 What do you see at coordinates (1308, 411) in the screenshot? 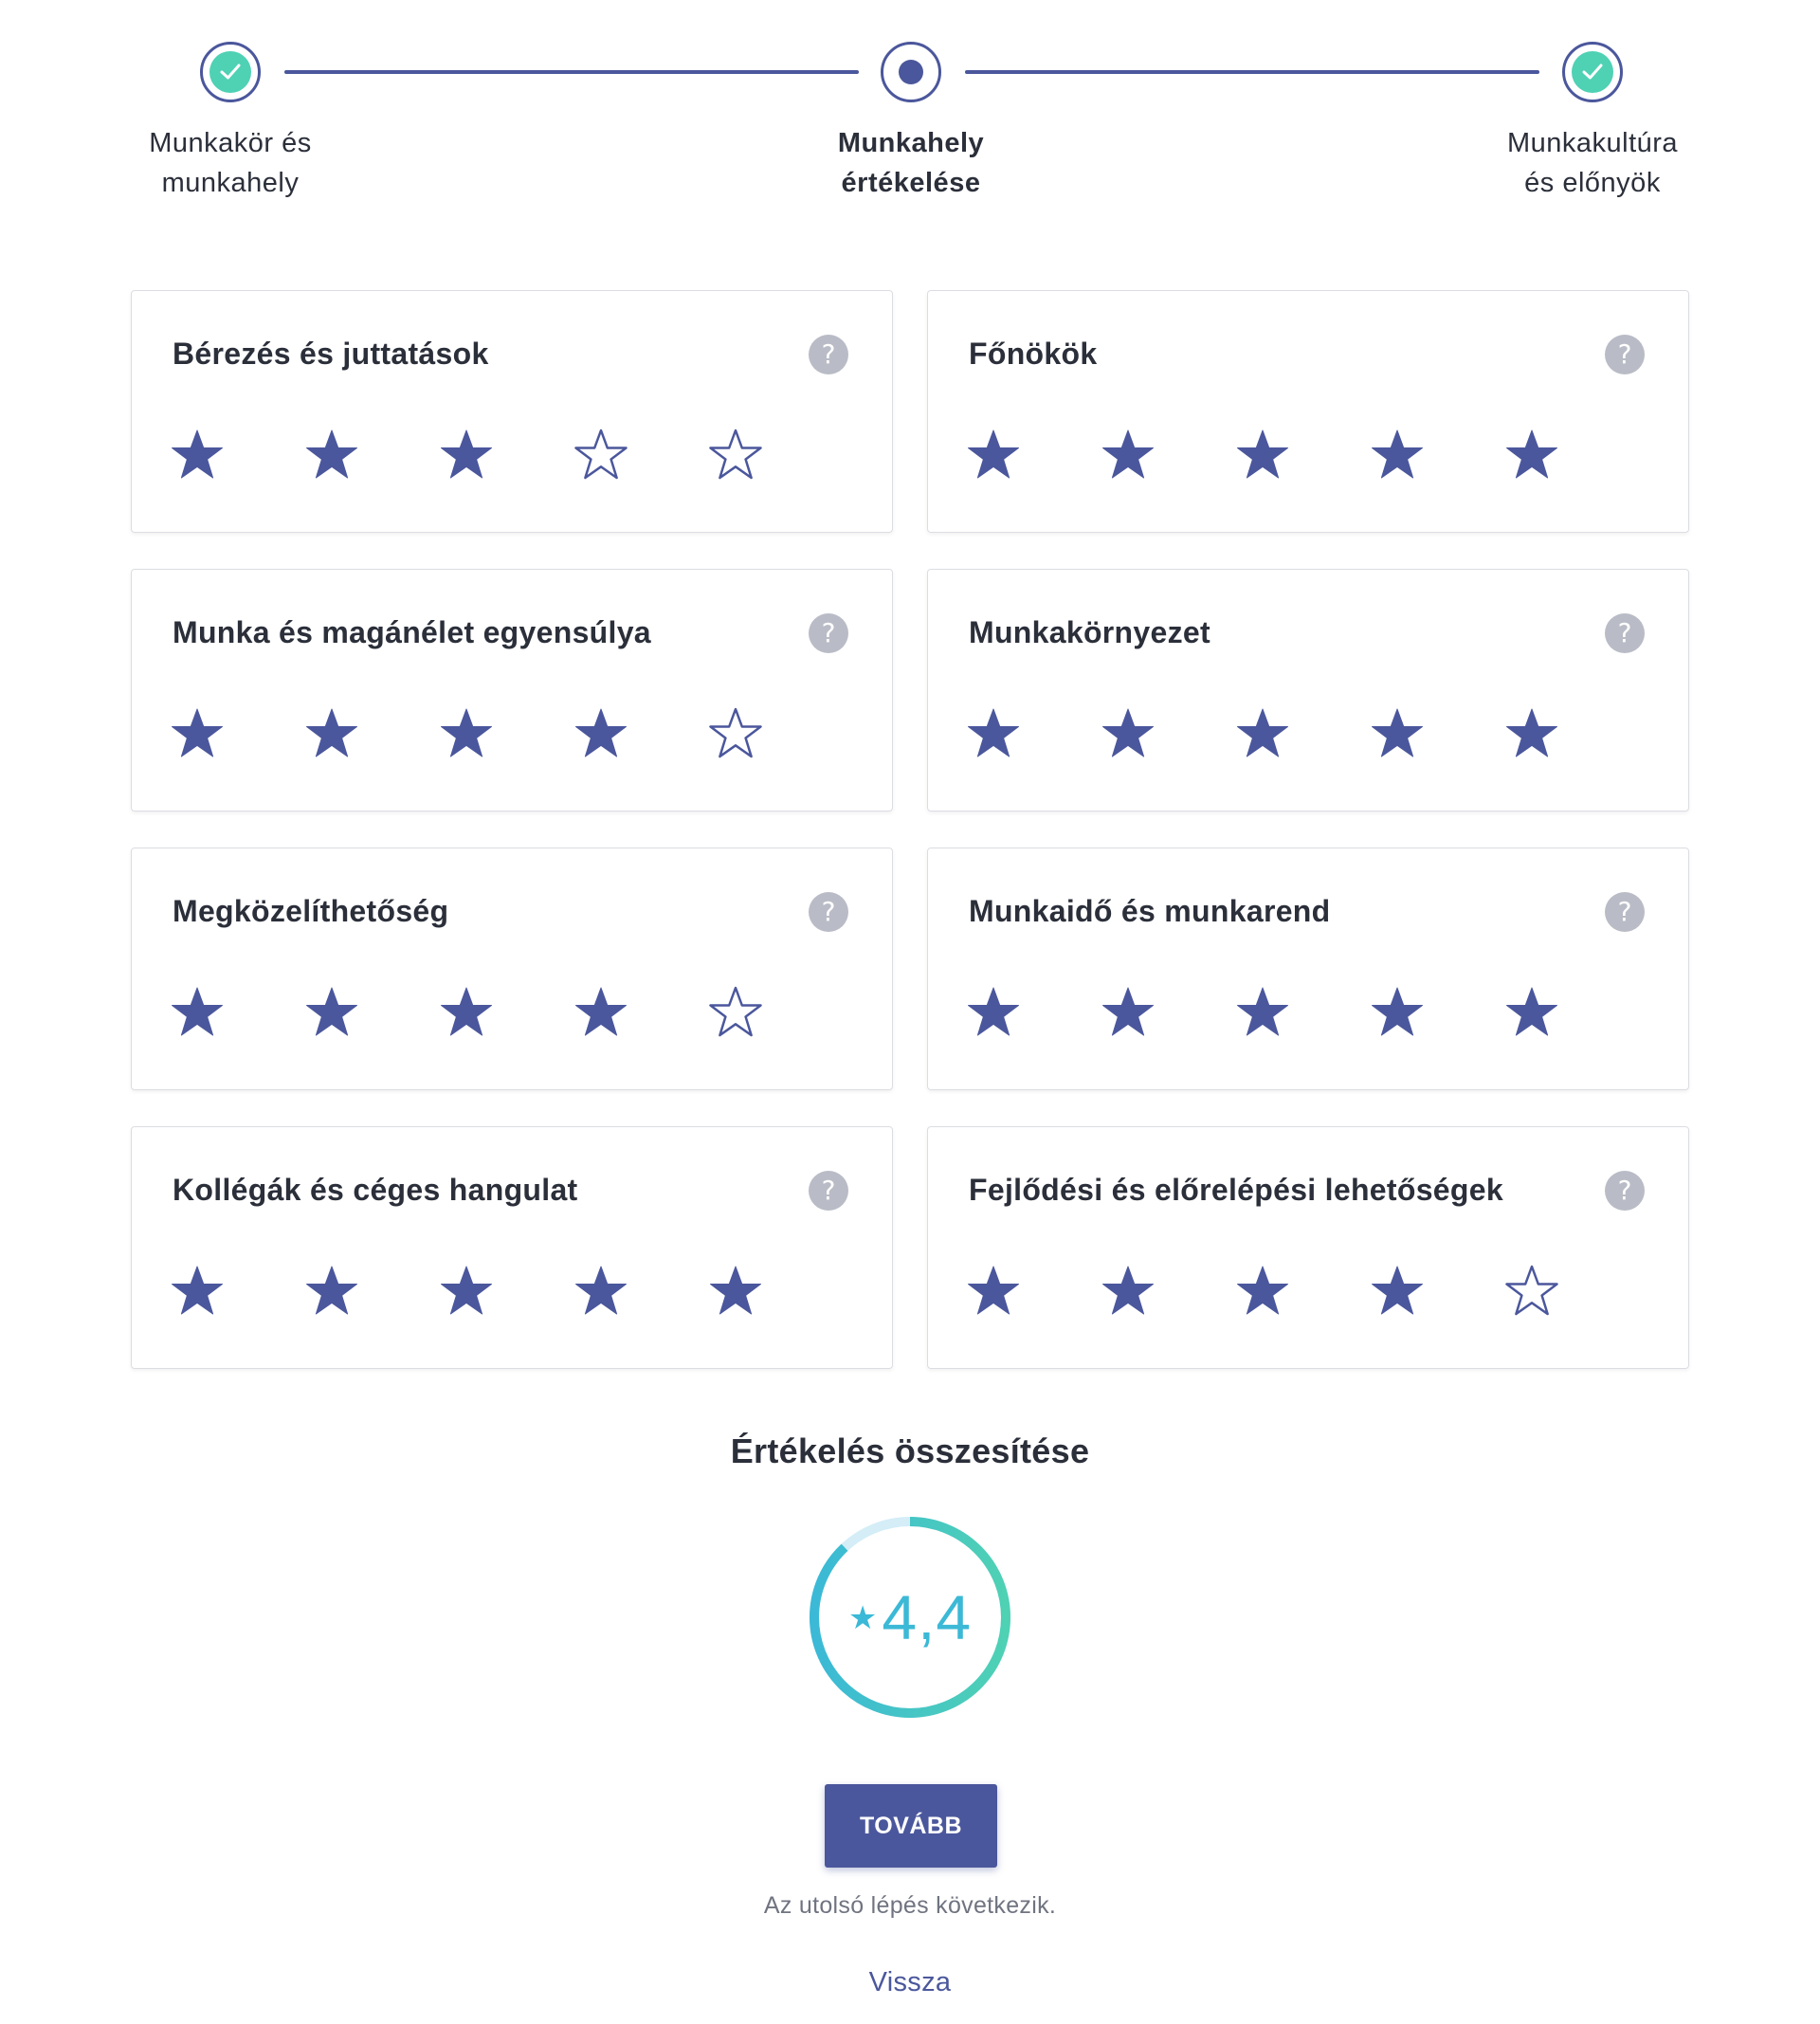
I see `rating-card: Főnökök ?` at bounding box center [1308, 411].